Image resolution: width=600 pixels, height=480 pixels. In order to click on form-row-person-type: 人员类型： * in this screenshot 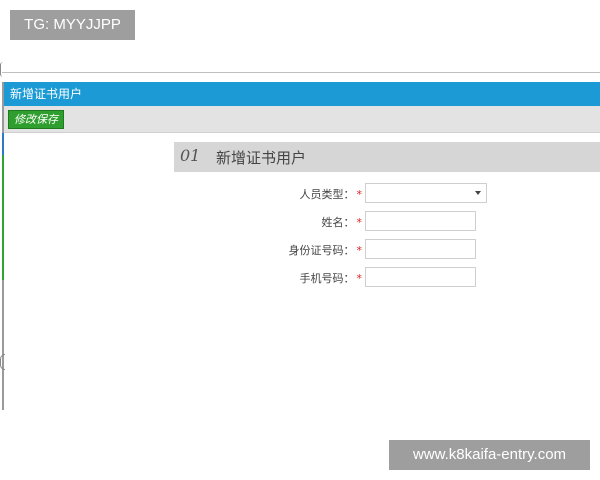, I will do `click(300, 194)`.